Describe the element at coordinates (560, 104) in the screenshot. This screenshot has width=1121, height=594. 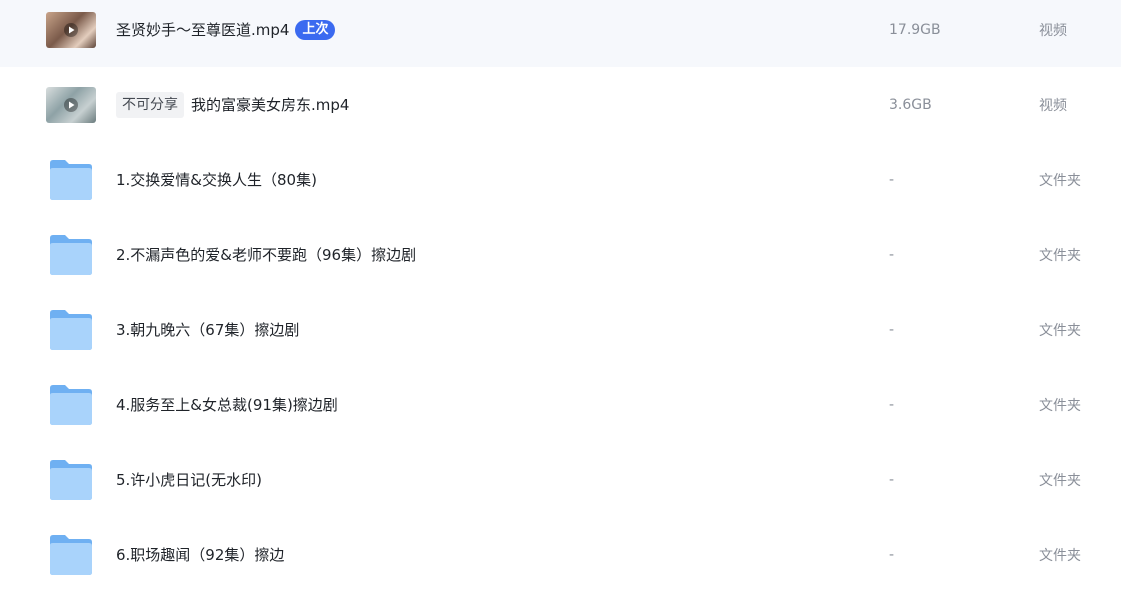
I see `file-row: 不可分享 我的富豪美女房东.mp4 3.6GB 视频` at that location.